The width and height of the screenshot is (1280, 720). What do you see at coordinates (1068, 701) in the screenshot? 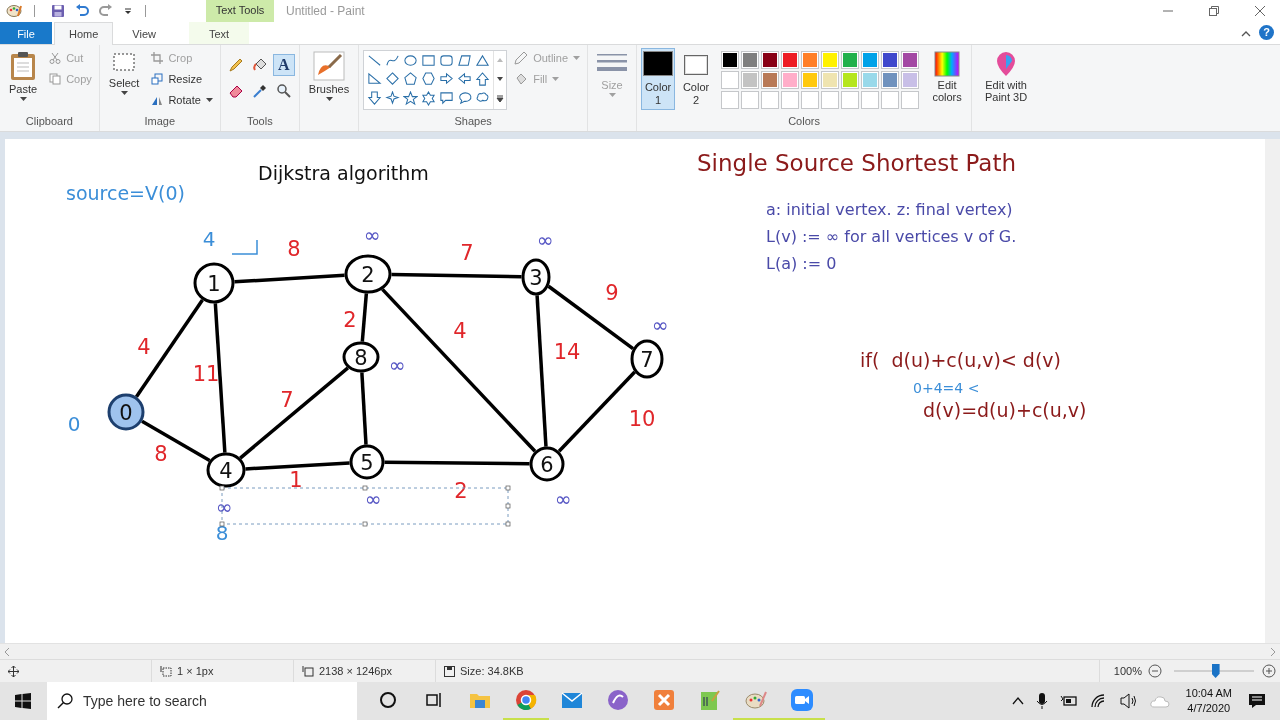
I see `battery-icon` at bounding box center [1068, 701].